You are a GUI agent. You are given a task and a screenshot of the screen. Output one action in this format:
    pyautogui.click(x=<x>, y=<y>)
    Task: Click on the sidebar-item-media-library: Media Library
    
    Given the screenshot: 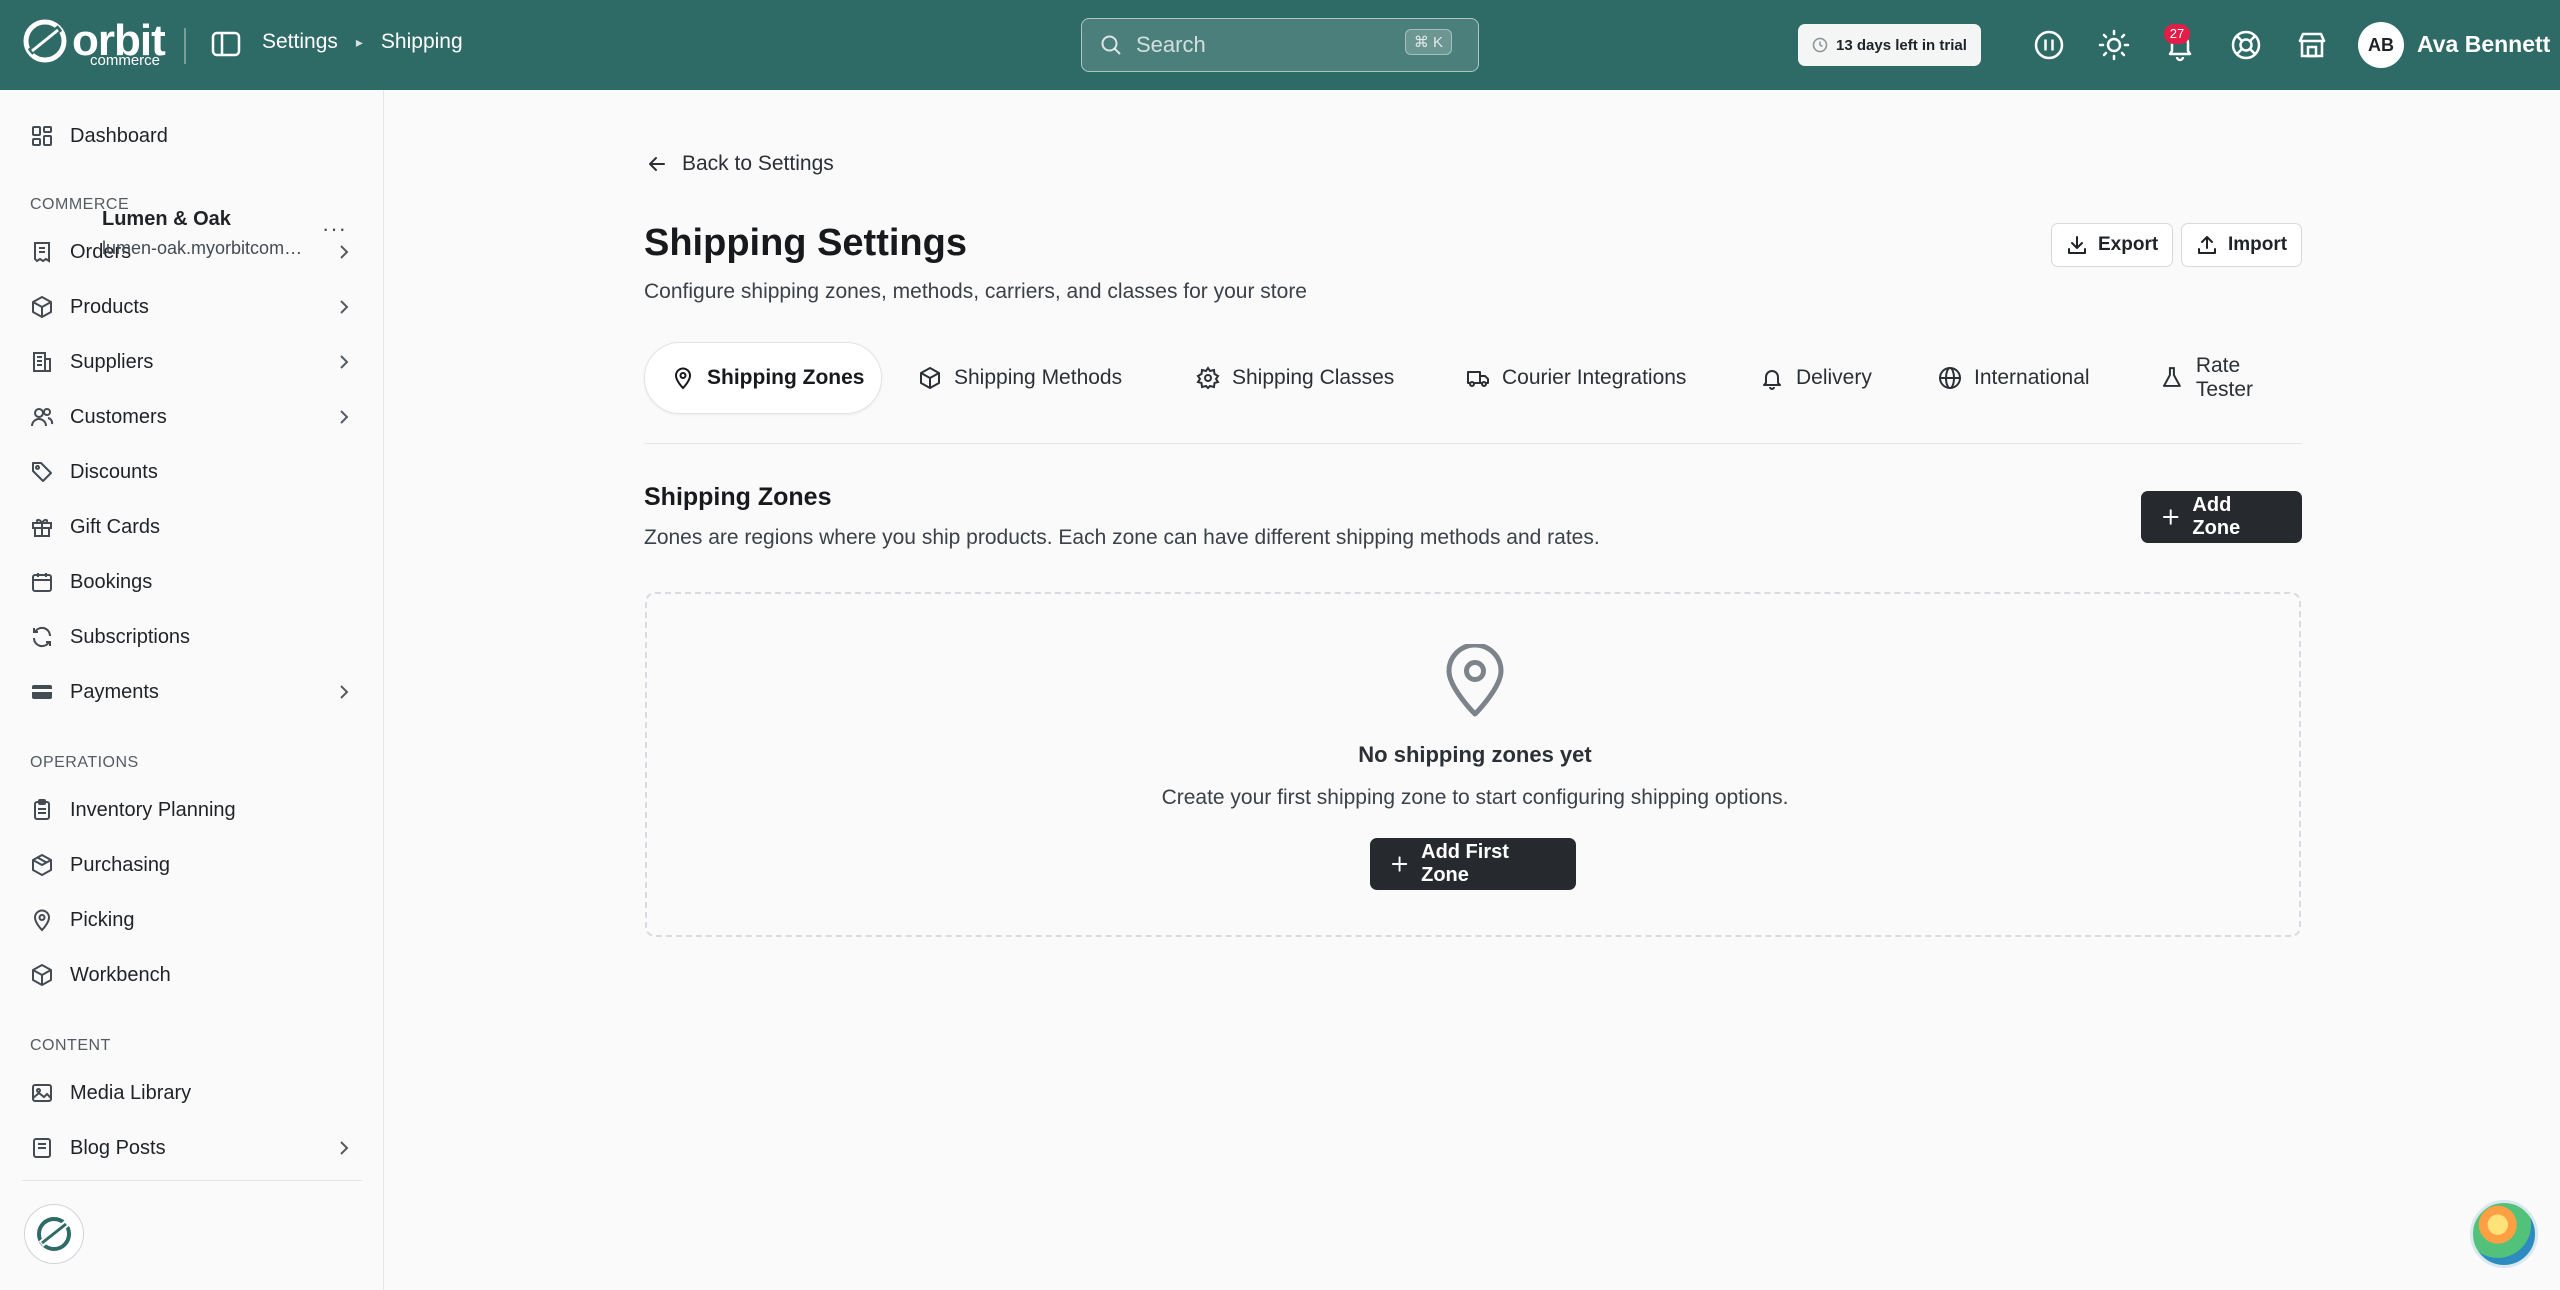 What is the action you would take?
    pyautogui.click(x=192, y=1093)
    